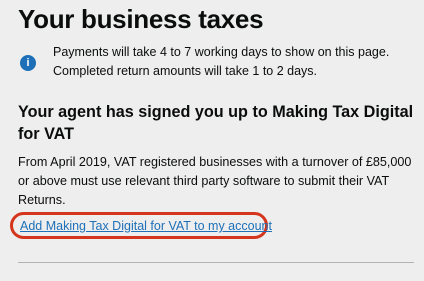  What do you see at coordinates (216, 262) in the screenshot?
I see `section-divider` at bounding box center [216, 262].